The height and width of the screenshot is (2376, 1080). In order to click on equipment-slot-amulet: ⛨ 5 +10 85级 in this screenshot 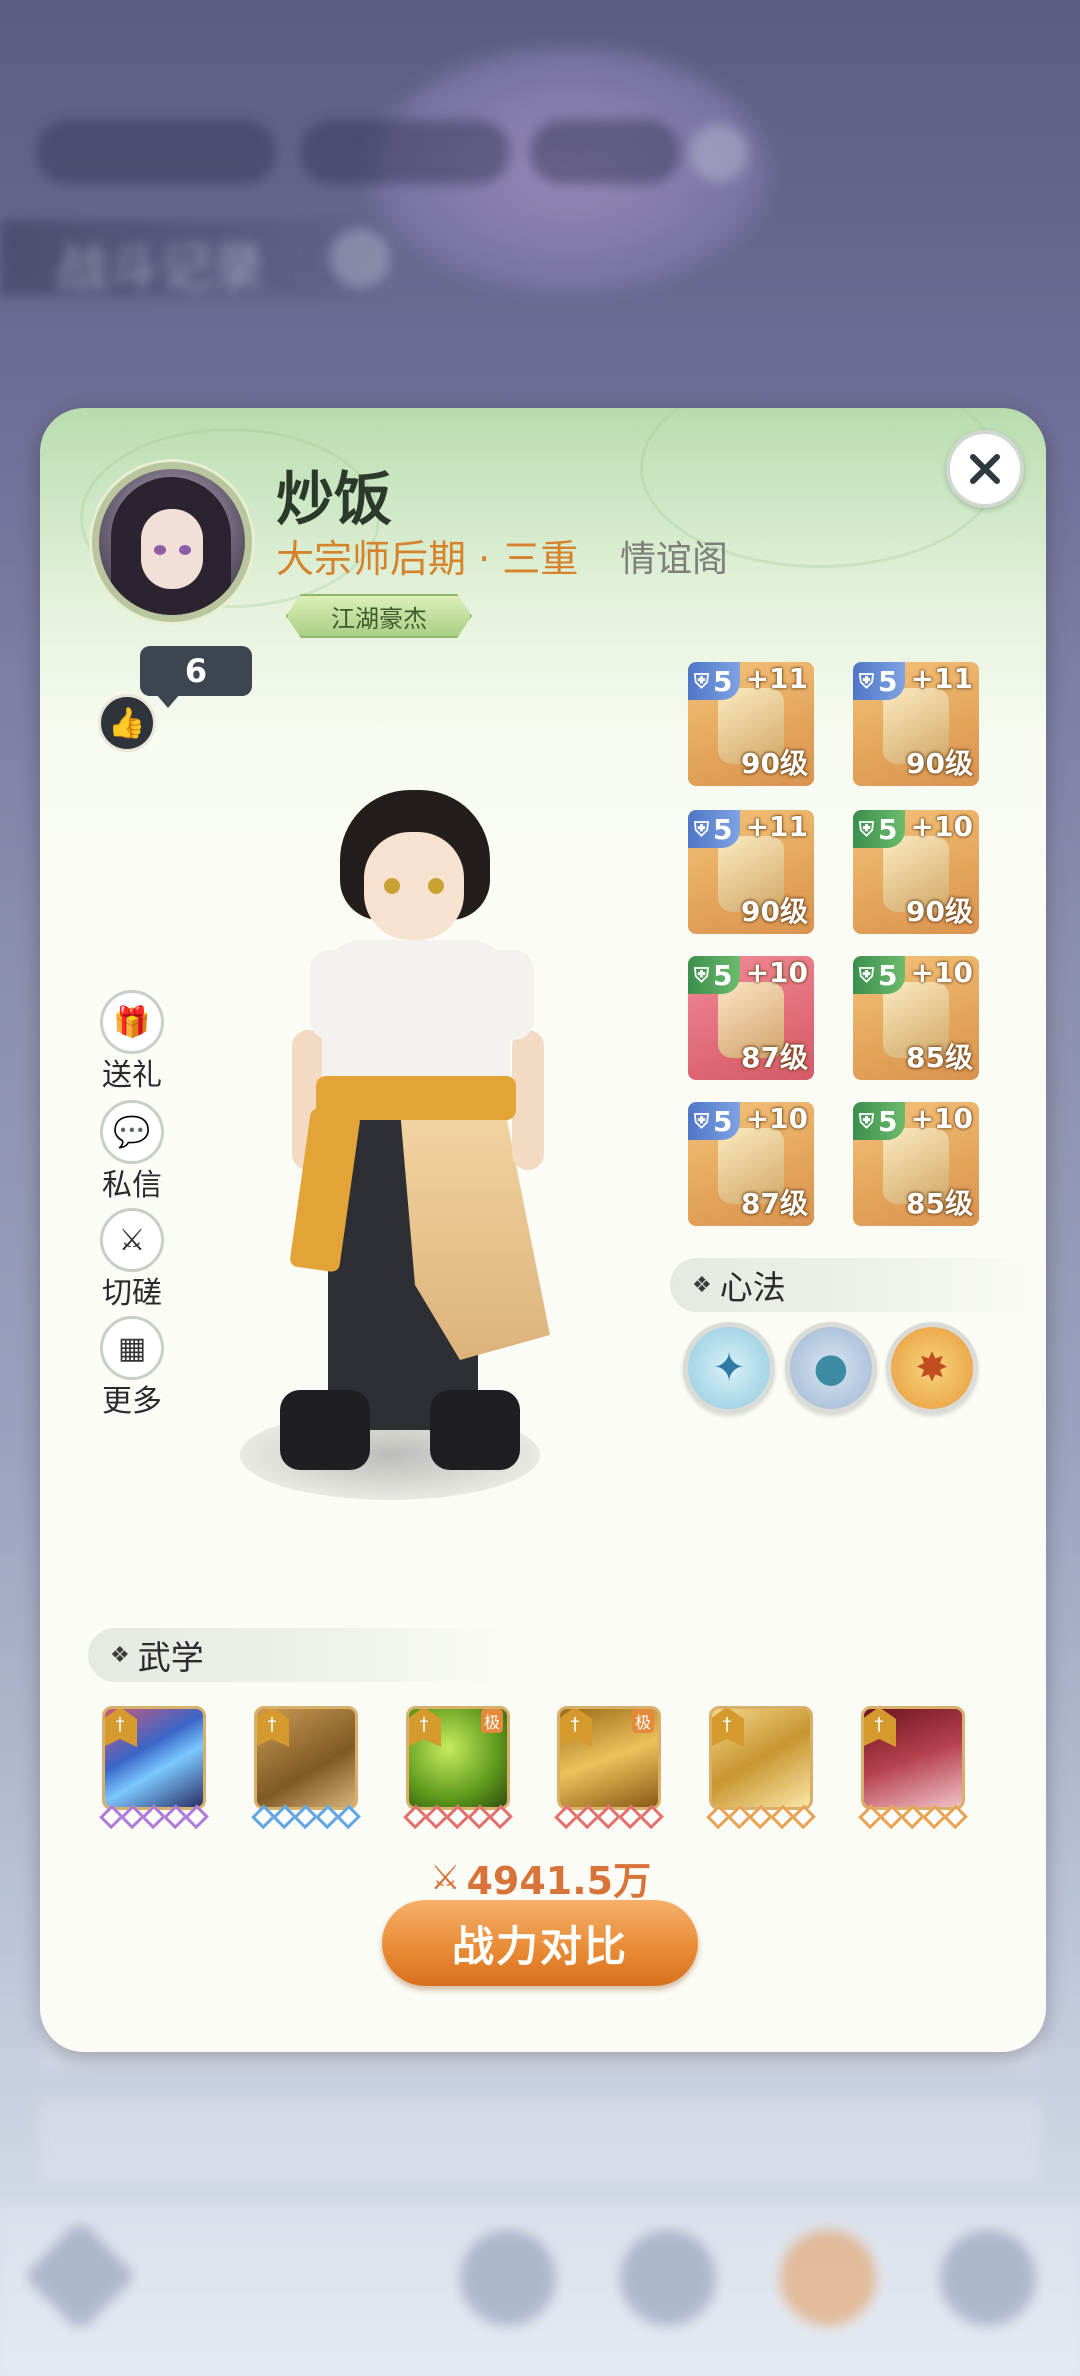, I will do `click(916, 1164)`.